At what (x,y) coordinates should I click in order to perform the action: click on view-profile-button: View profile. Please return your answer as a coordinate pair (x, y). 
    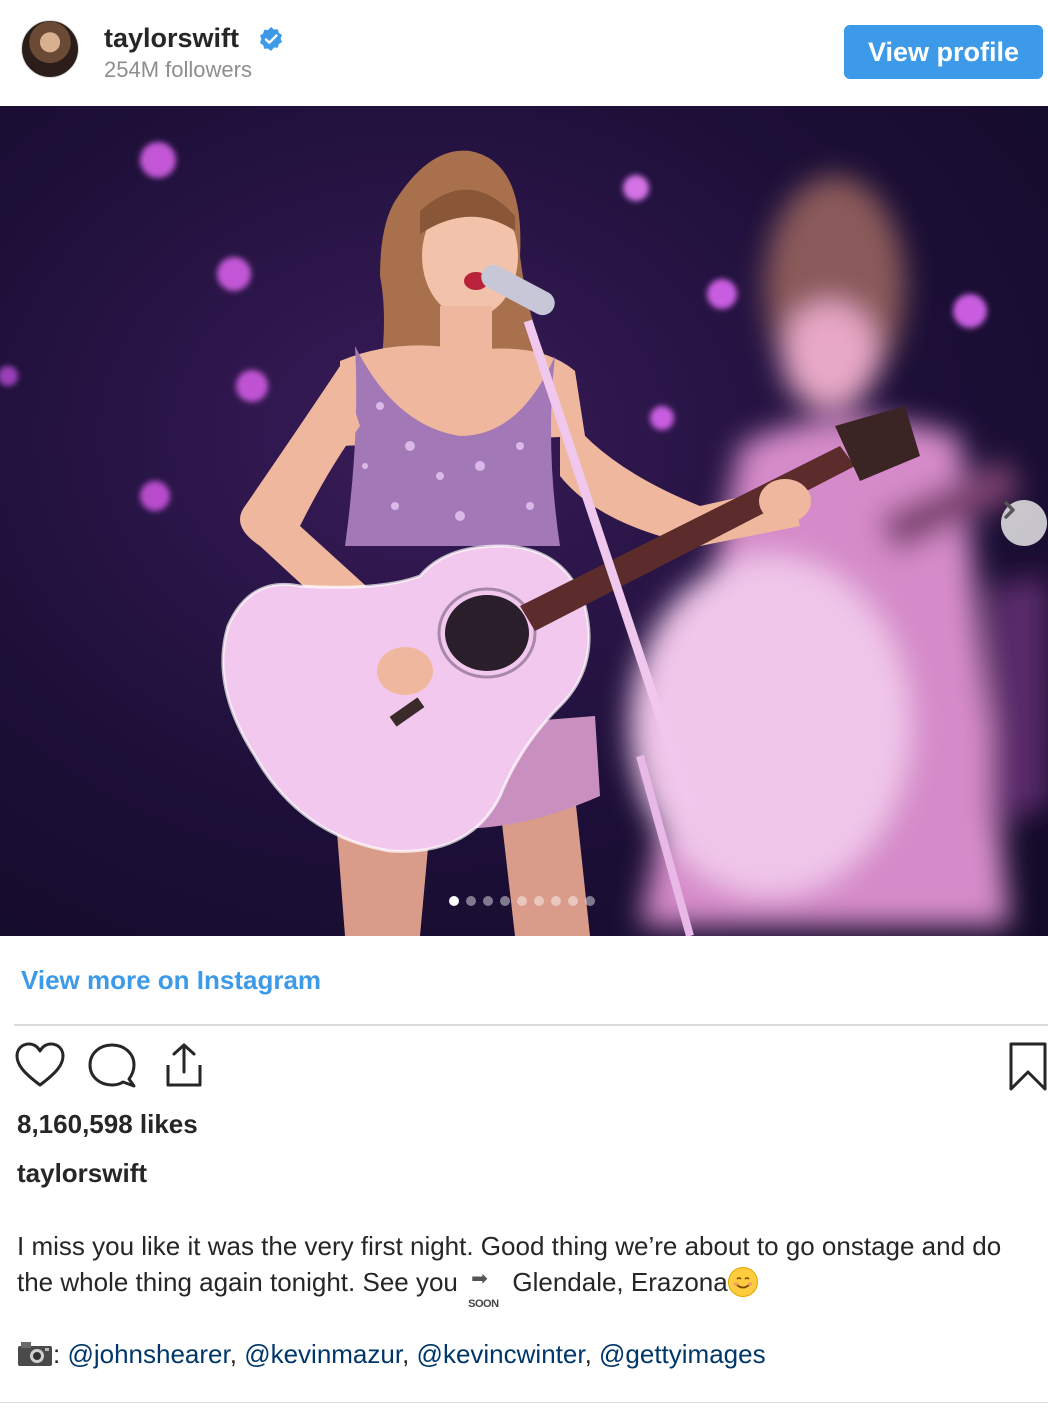
    Looking at the image, I should click on (943, 52).